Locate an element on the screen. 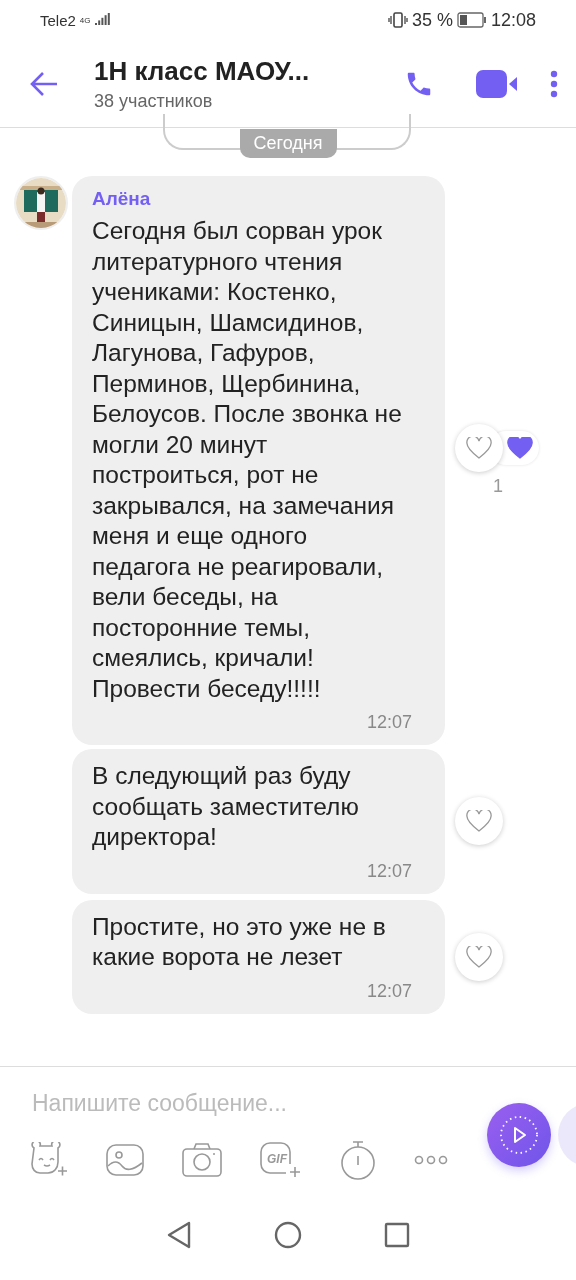 The image size is (576, 1280). date-chip: Сегодня is located at coordinates (288, 143).